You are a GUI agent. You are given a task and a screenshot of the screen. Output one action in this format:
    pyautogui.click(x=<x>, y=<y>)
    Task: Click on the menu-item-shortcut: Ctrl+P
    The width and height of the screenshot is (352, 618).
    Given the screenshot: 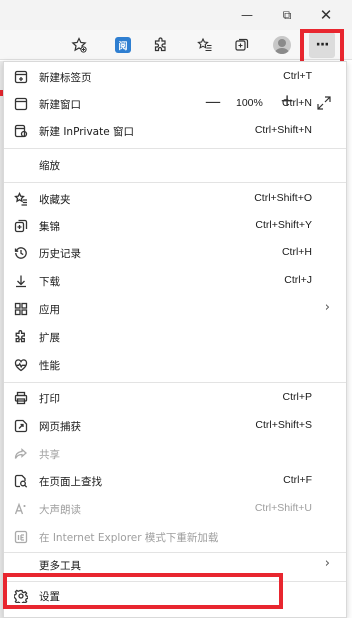 What is the action you would take?
    pyautogui.click(x=297, y=397)
    